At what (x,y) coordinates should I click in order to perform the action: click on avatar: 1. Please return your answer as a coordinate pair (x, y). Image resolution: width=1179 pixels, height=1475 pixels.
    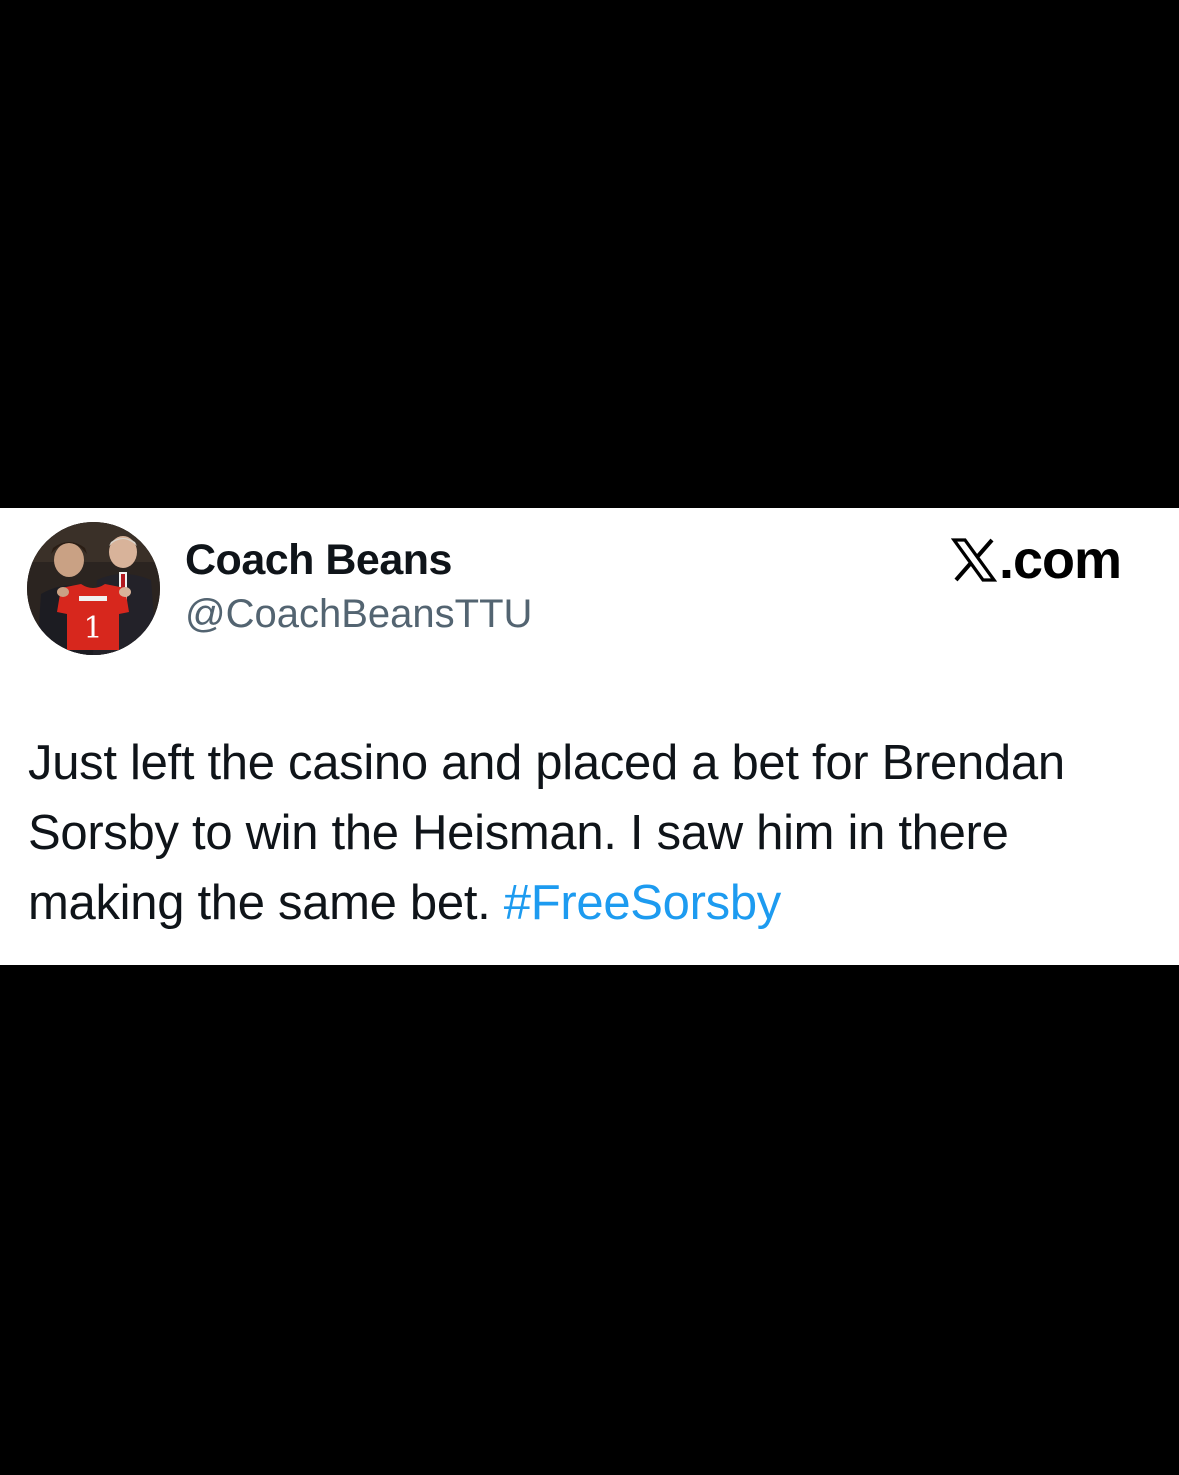
    Looking at the image, I should click on (93, 588).